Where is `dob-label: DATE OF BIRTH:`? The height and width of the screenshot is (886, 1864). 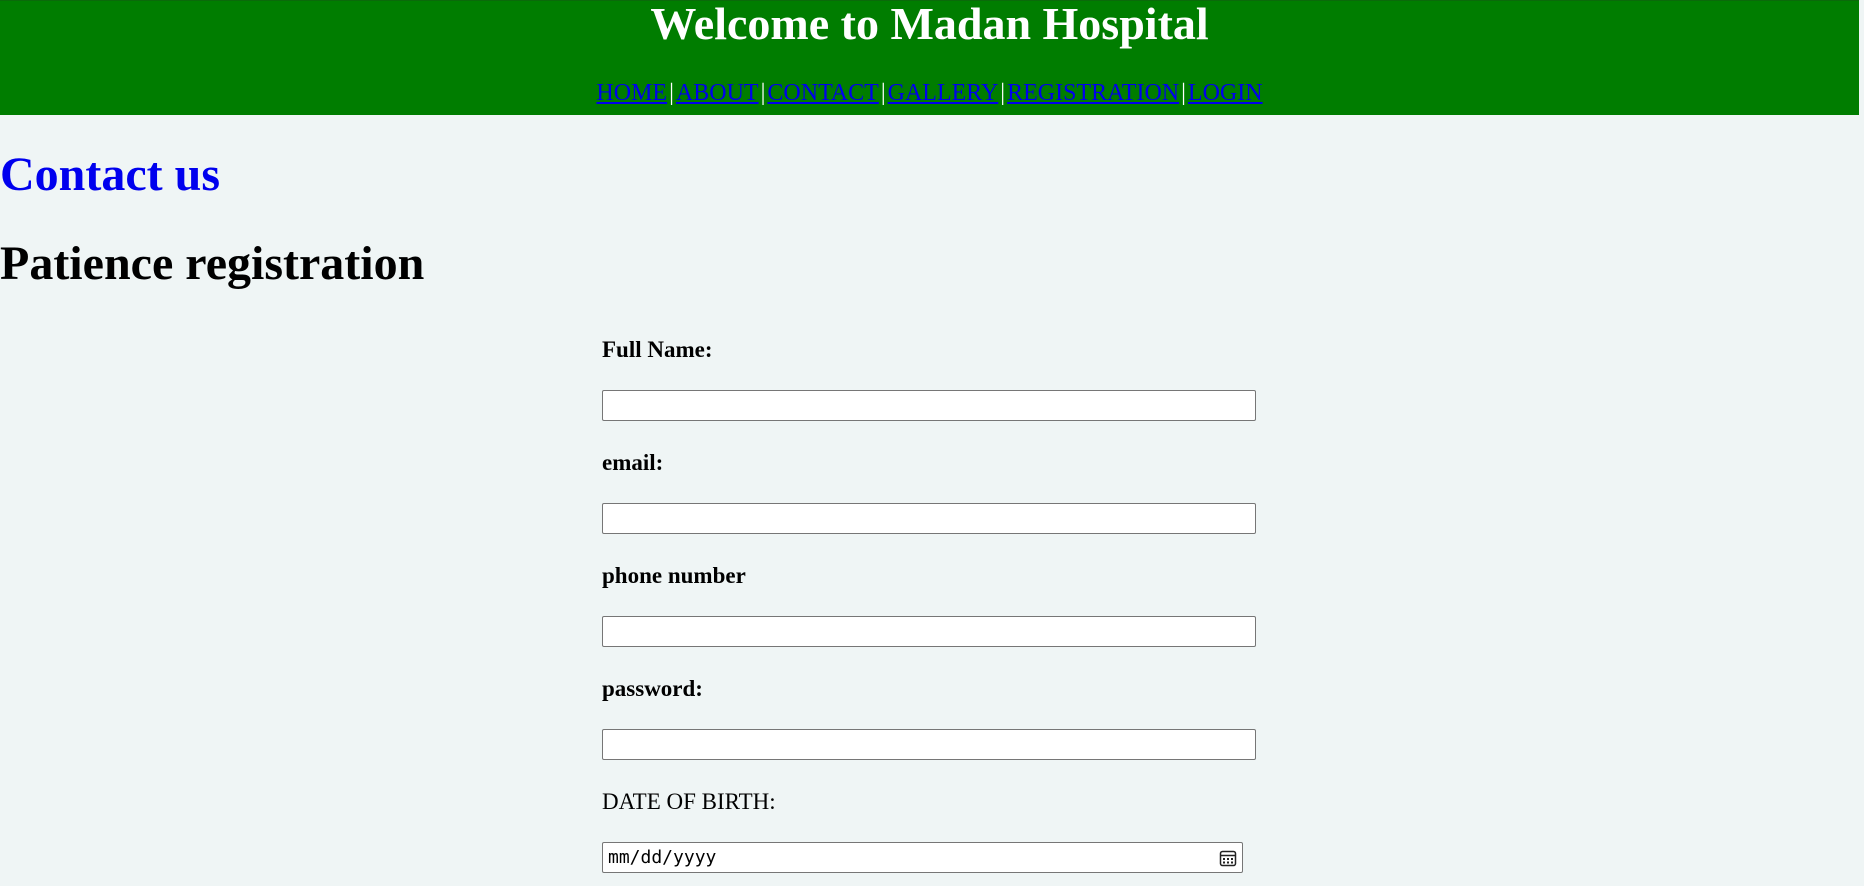
dob-label: DATE OF BIRTH: is located at coordinates (689, 801).